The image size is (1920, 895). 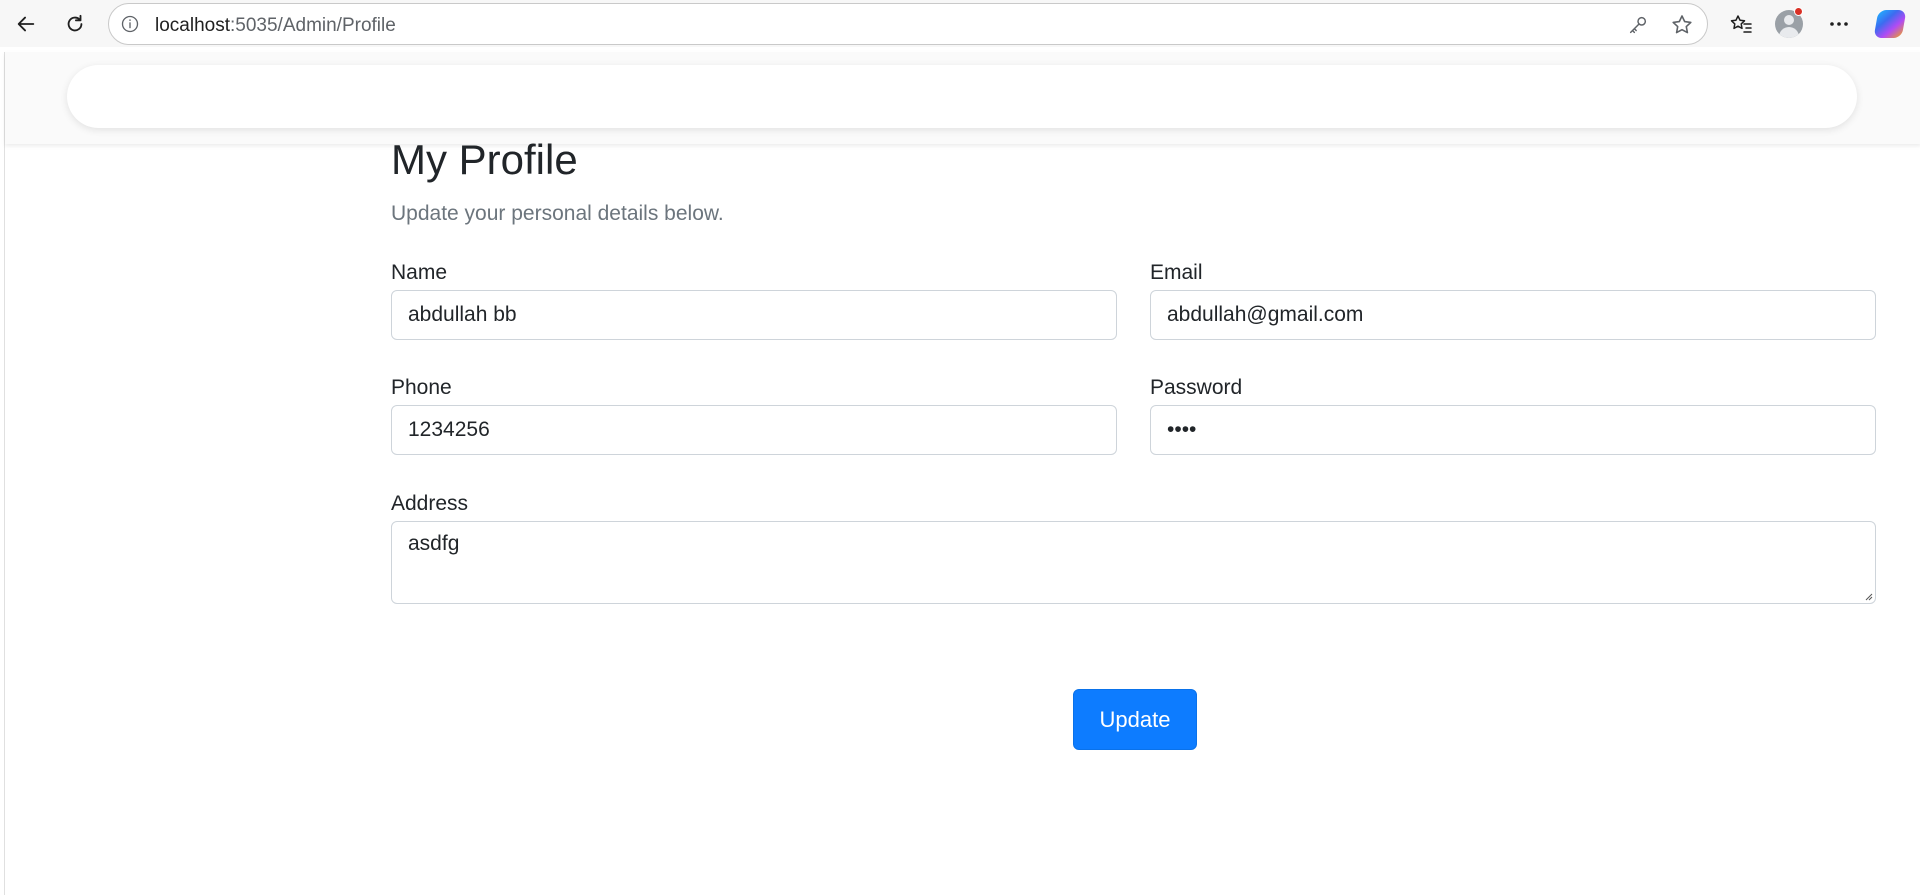 I want to click on page-subtitle: Update your personal details below., so click(x=557, y=213).